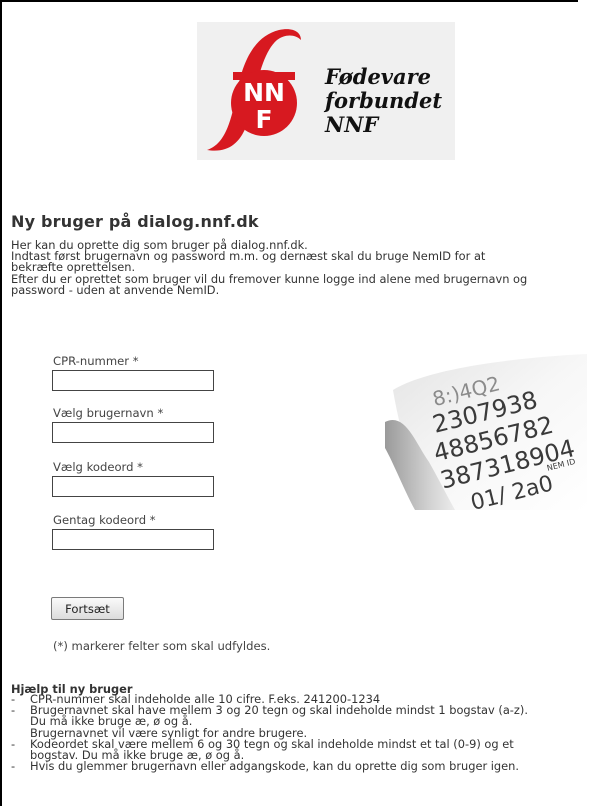  Describe the element at coordinates (133, 432) in the screenshot. I see `username-input` at that location.